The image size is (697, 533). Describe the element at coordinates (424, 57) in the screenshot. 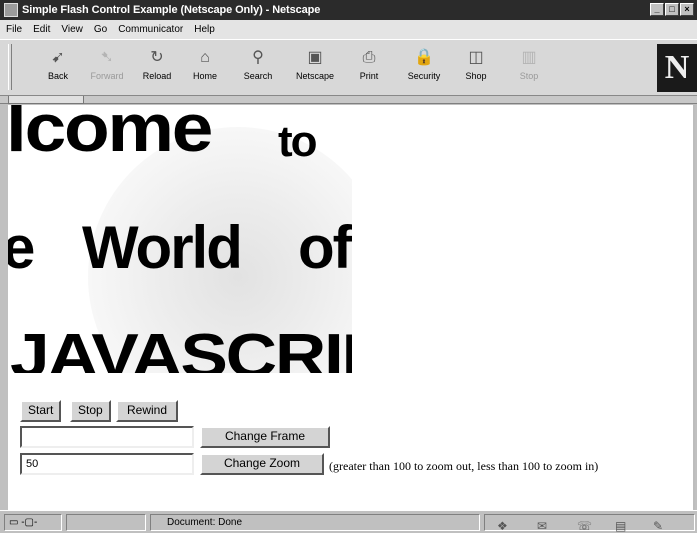

I see `lock-icon: 🔒` at that location.